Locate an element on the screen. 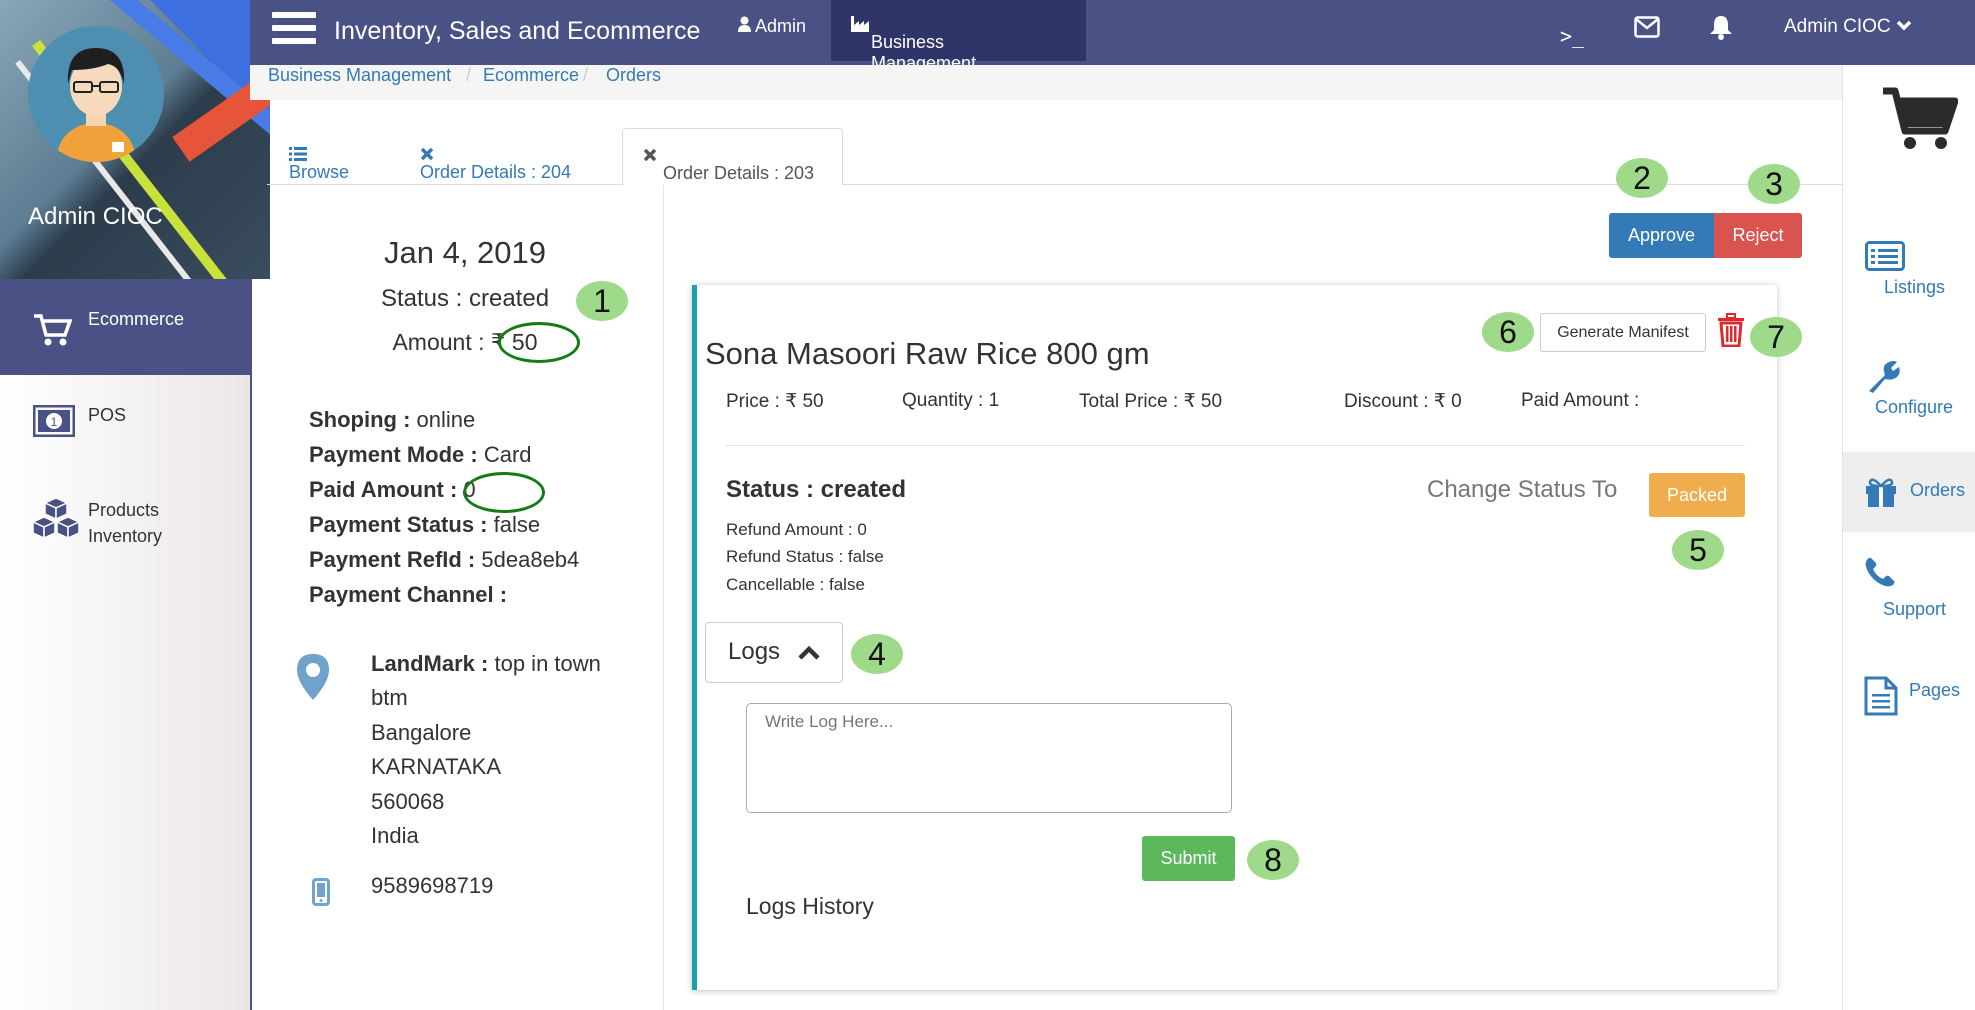 This screenshot has height=1010, width=1975. sidebar-item-pos: 1 POS is located at coordinates (125, 423).